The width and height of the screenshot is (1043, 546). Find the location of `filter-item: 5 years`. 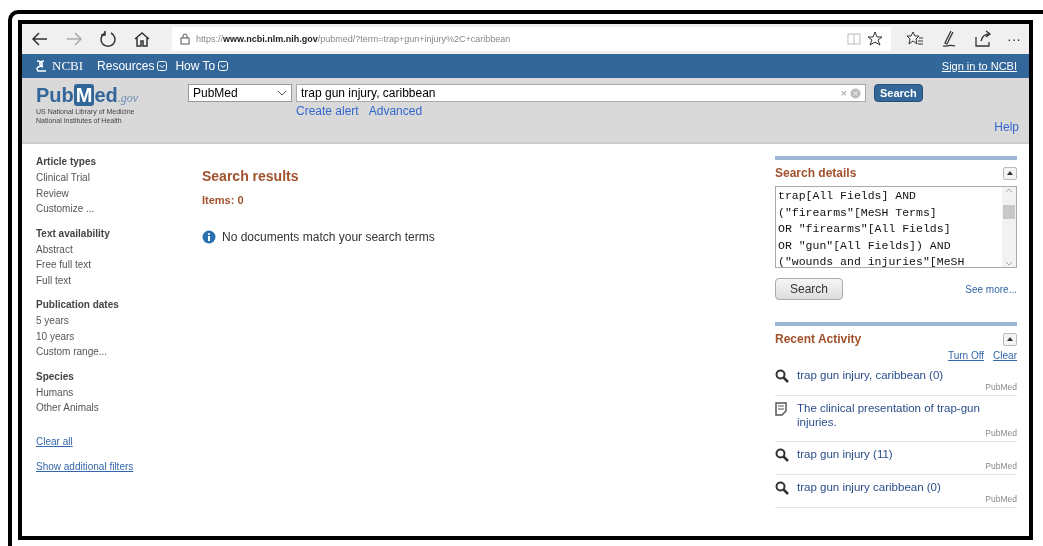

filter-item: 5 years is located at coordinates (119, 321).